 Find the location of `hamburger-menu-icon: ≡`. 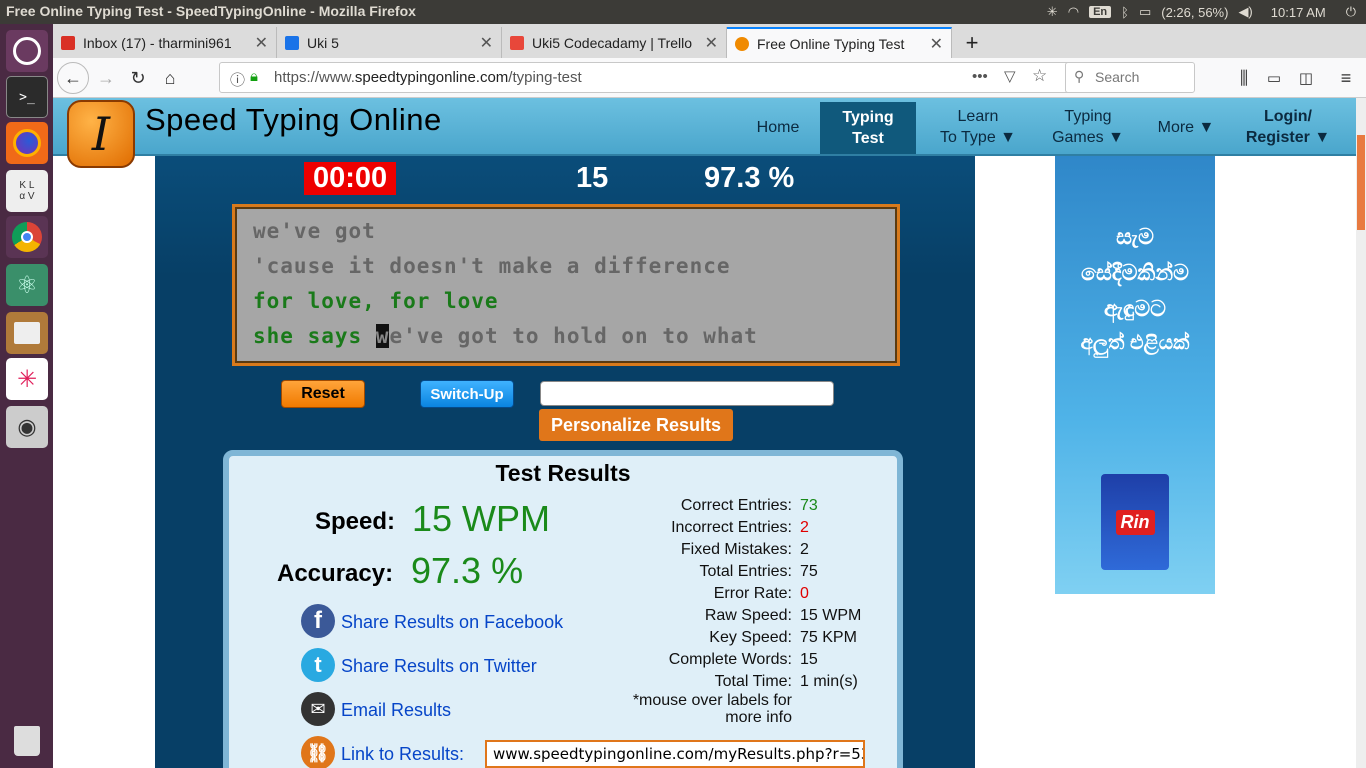

hamburger-menu-icon: ≡ is located at coordinates (1346, 78).